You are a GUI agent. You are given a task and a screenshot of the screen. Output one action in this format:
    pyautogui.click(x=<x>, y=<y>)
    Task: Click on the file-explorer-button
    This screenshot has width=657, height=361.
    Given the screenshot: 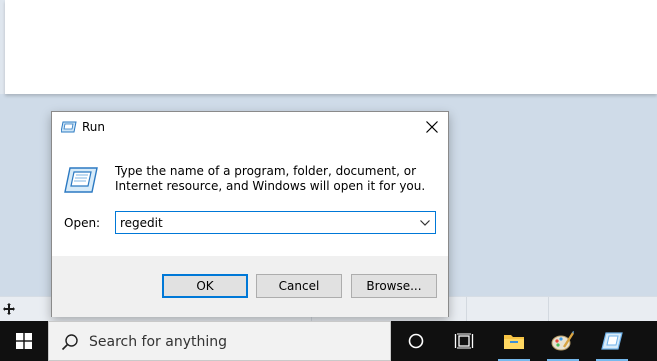 What is the action you would take?
    pyautogui.click(x=514, y=341)
    